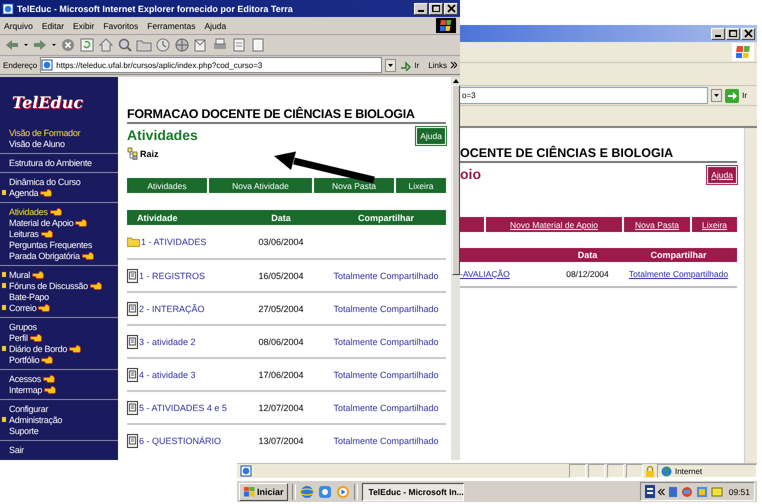 This screenshot has height=504, width=762. I want to click on column-header: Data, so click(587, 255).